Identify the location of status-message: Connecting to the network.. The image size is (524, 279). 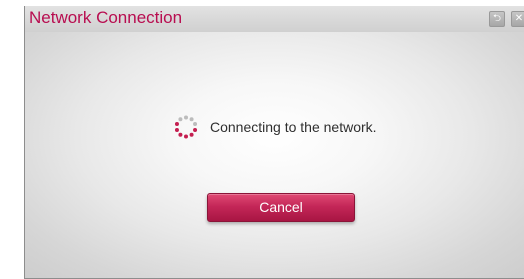
(293, 127).